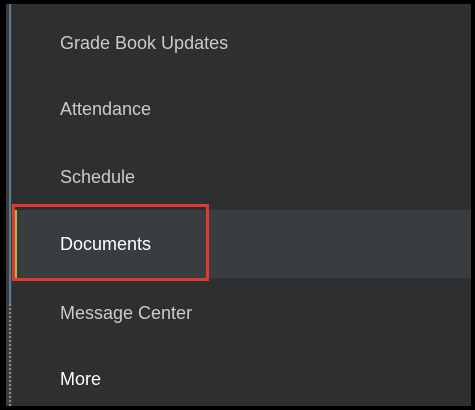 This screenshot has width=475, height=410. What do you see at coordinates (14, 244) in the screenshot?
I see `active-indicator` at bounding box center [14, 244].